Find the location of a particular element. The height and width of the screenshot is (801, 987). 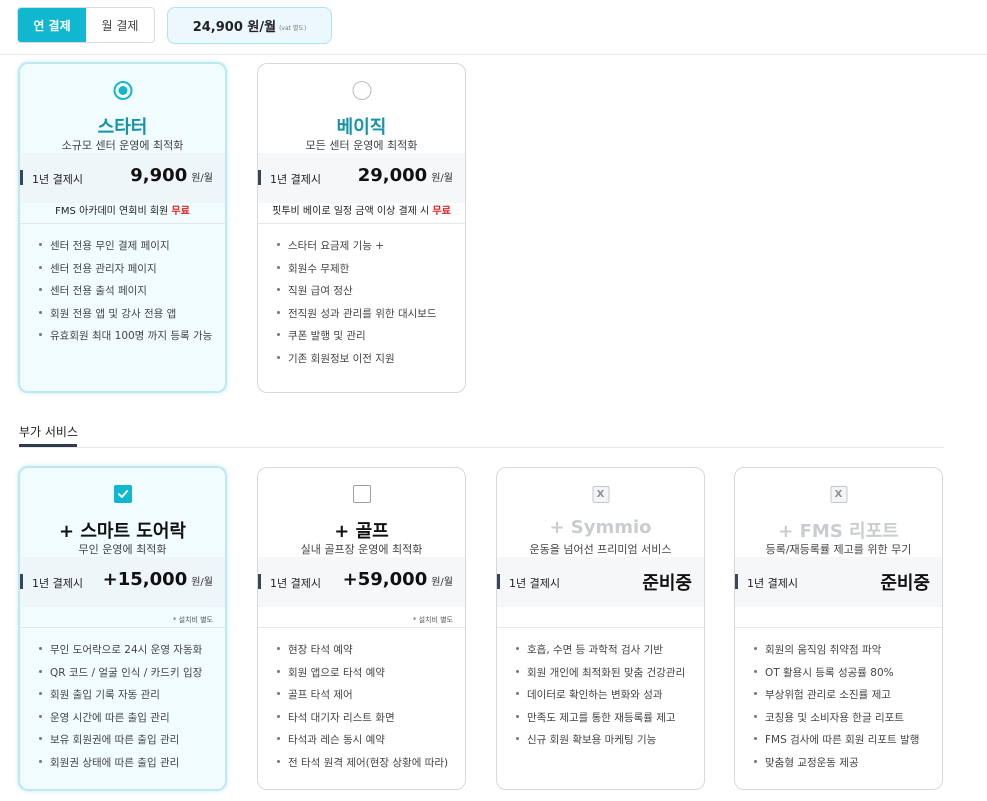

feature-item: 신규 회원 확보용 마케팅 기능 is located at coordinates (600, 743).